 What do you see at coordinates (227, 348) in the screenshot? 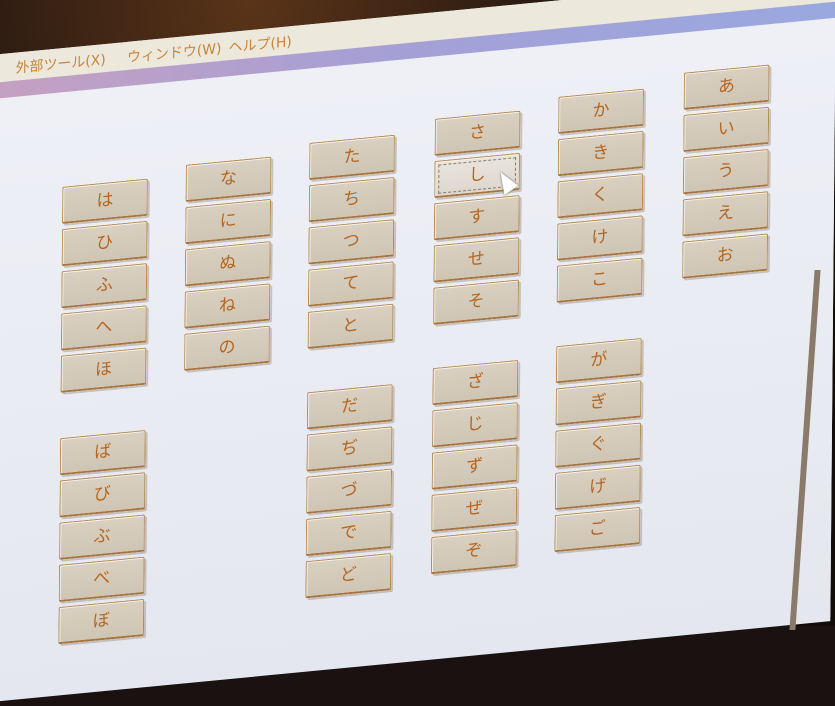
I see `kana-key: の` at bounding box center [227, 348].